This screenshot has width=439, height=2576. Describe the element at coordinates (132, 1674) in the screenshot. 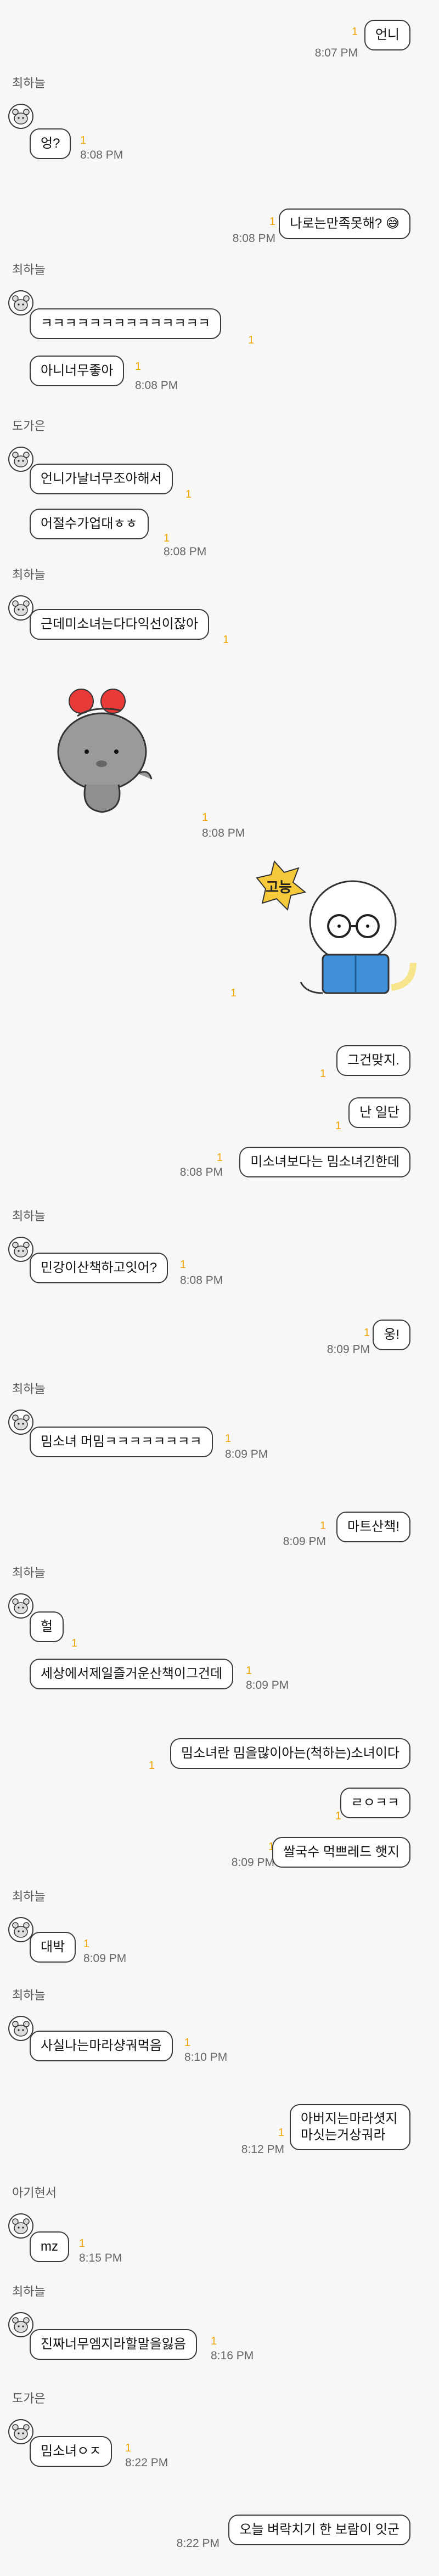

I see `message-bubble: 세상에서제일즐거운산책이그건데` at that location.